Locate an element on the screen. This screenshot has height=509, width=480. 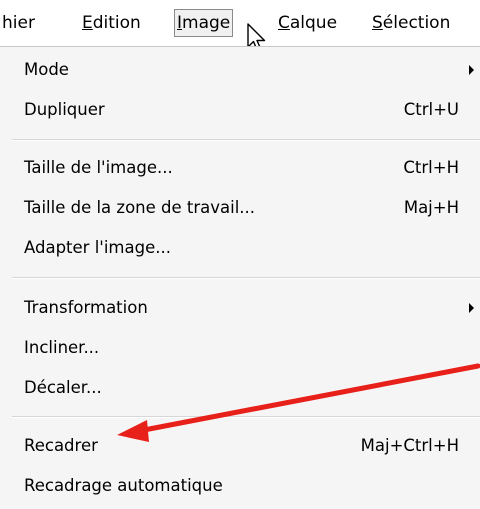
menu-image: Image is located at coordinates (204, 23).